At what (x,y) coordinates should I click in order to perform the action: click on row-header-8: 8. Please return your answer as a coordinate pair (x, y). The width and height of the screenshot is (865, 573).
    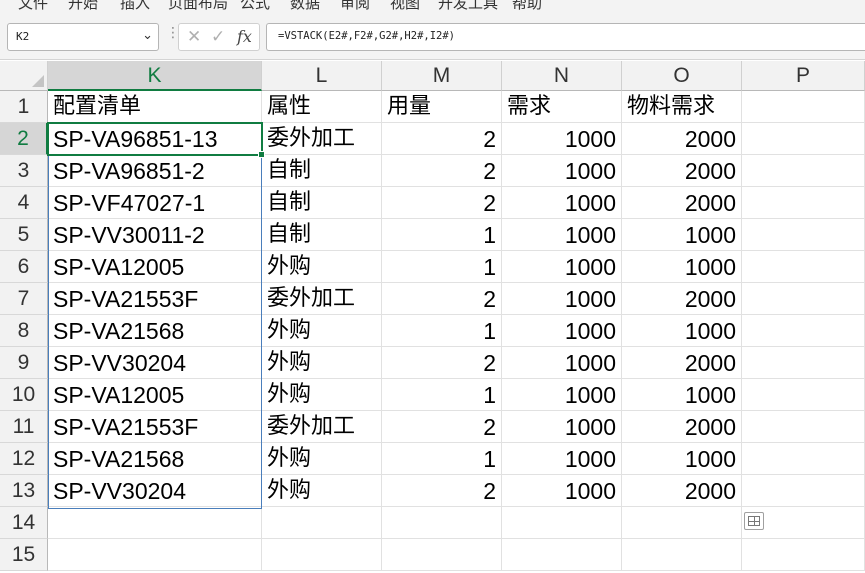
    Looking at the image, I should click on (24, 331).